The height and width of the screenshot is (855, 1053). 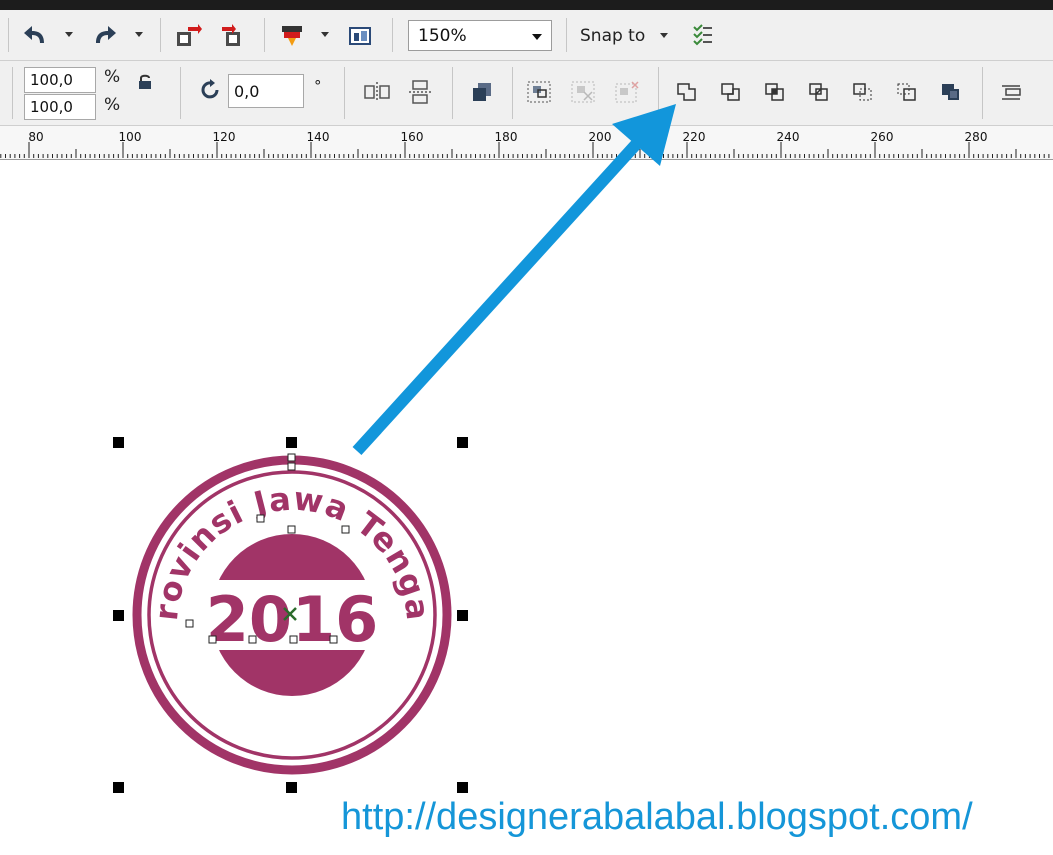 I want to click on annotation-arrow, so click(x=514, y=280).